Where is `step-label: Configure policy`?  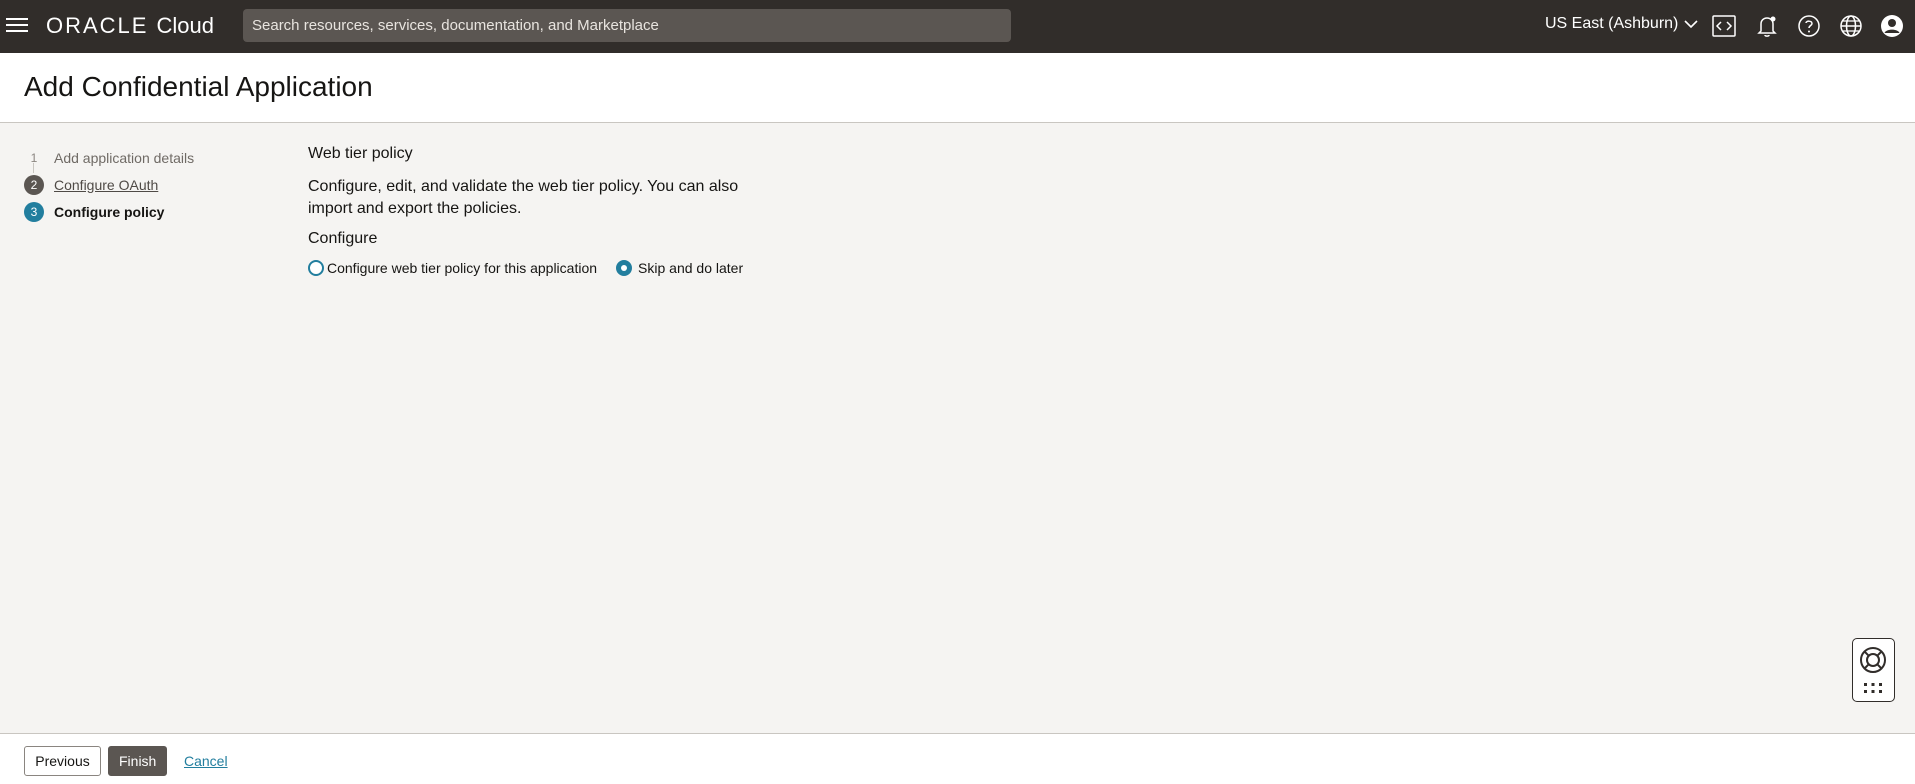 step-label: Configure policy is located at coordinates (109, 211).